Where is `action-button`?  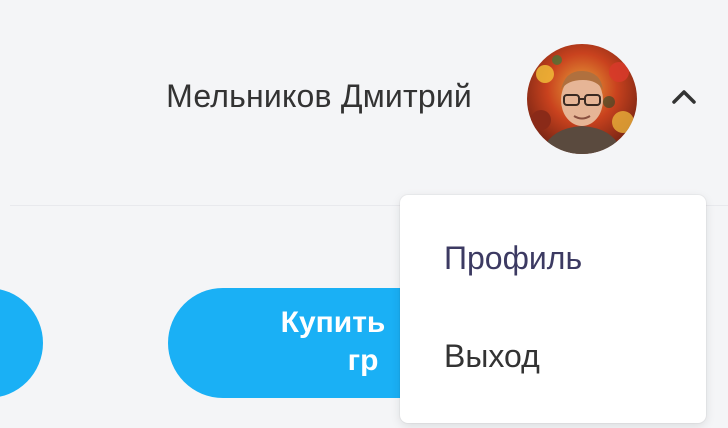
action-button is located at coordinates (21, 343).